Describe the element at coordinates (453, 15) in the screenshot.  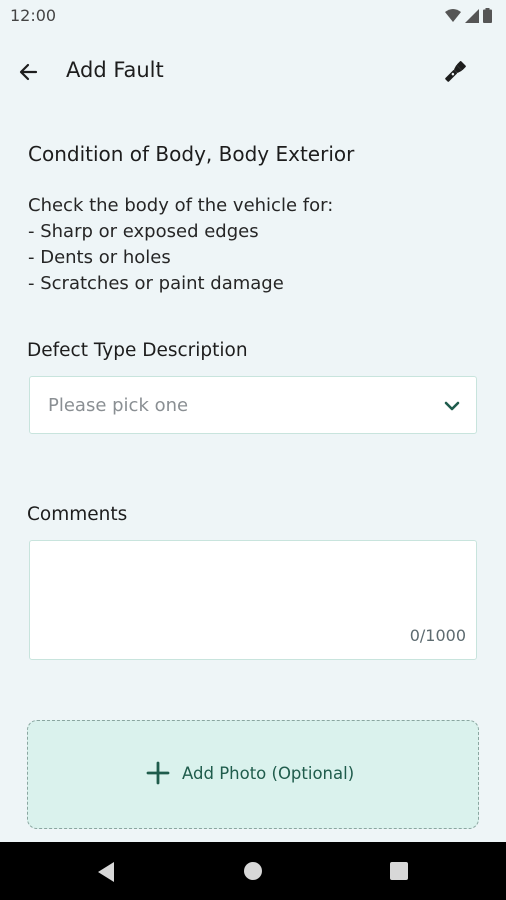
I see `wifi-icon` at that location.